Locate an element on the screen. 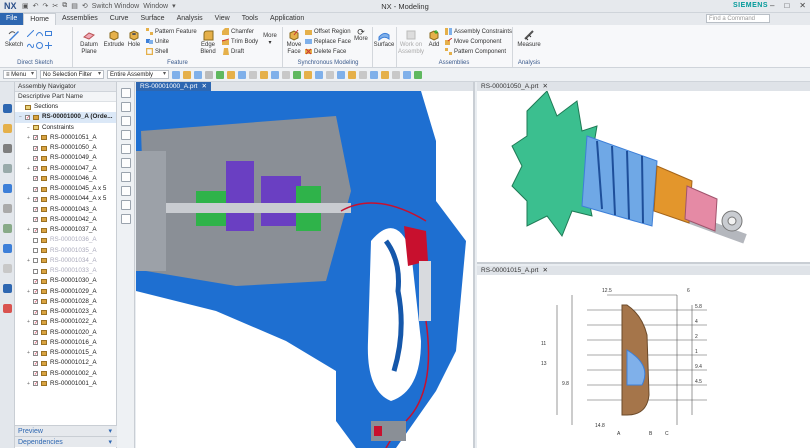 This screenshot has width=810, height=448. section-view-icon is located at coordinates (374, 74).